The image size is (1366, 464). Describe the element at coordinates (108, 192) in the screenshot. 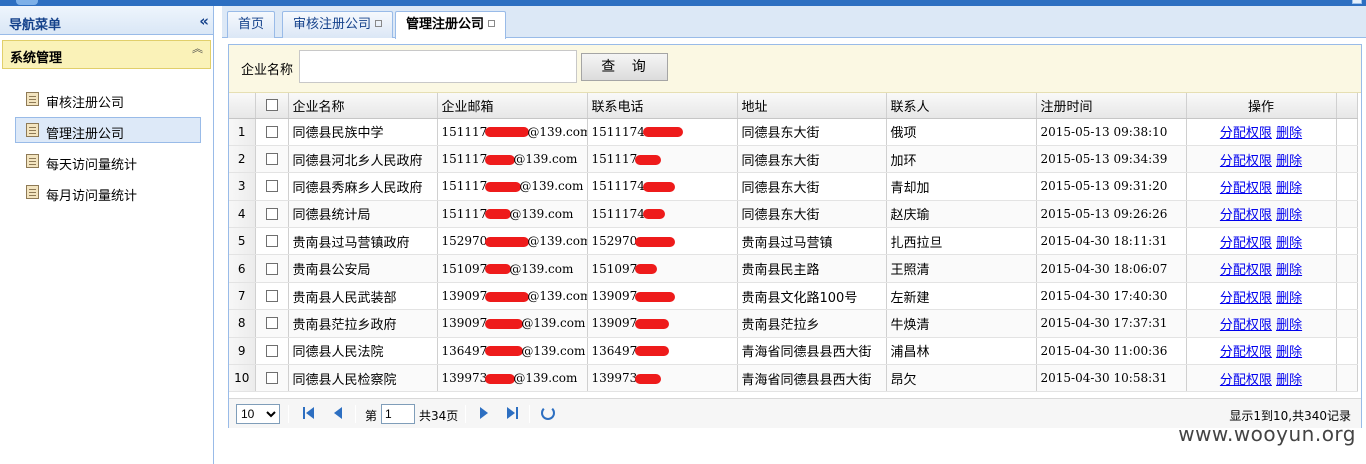

I see `nav-item-monthly-visits: 每月访问量统计` at that location.